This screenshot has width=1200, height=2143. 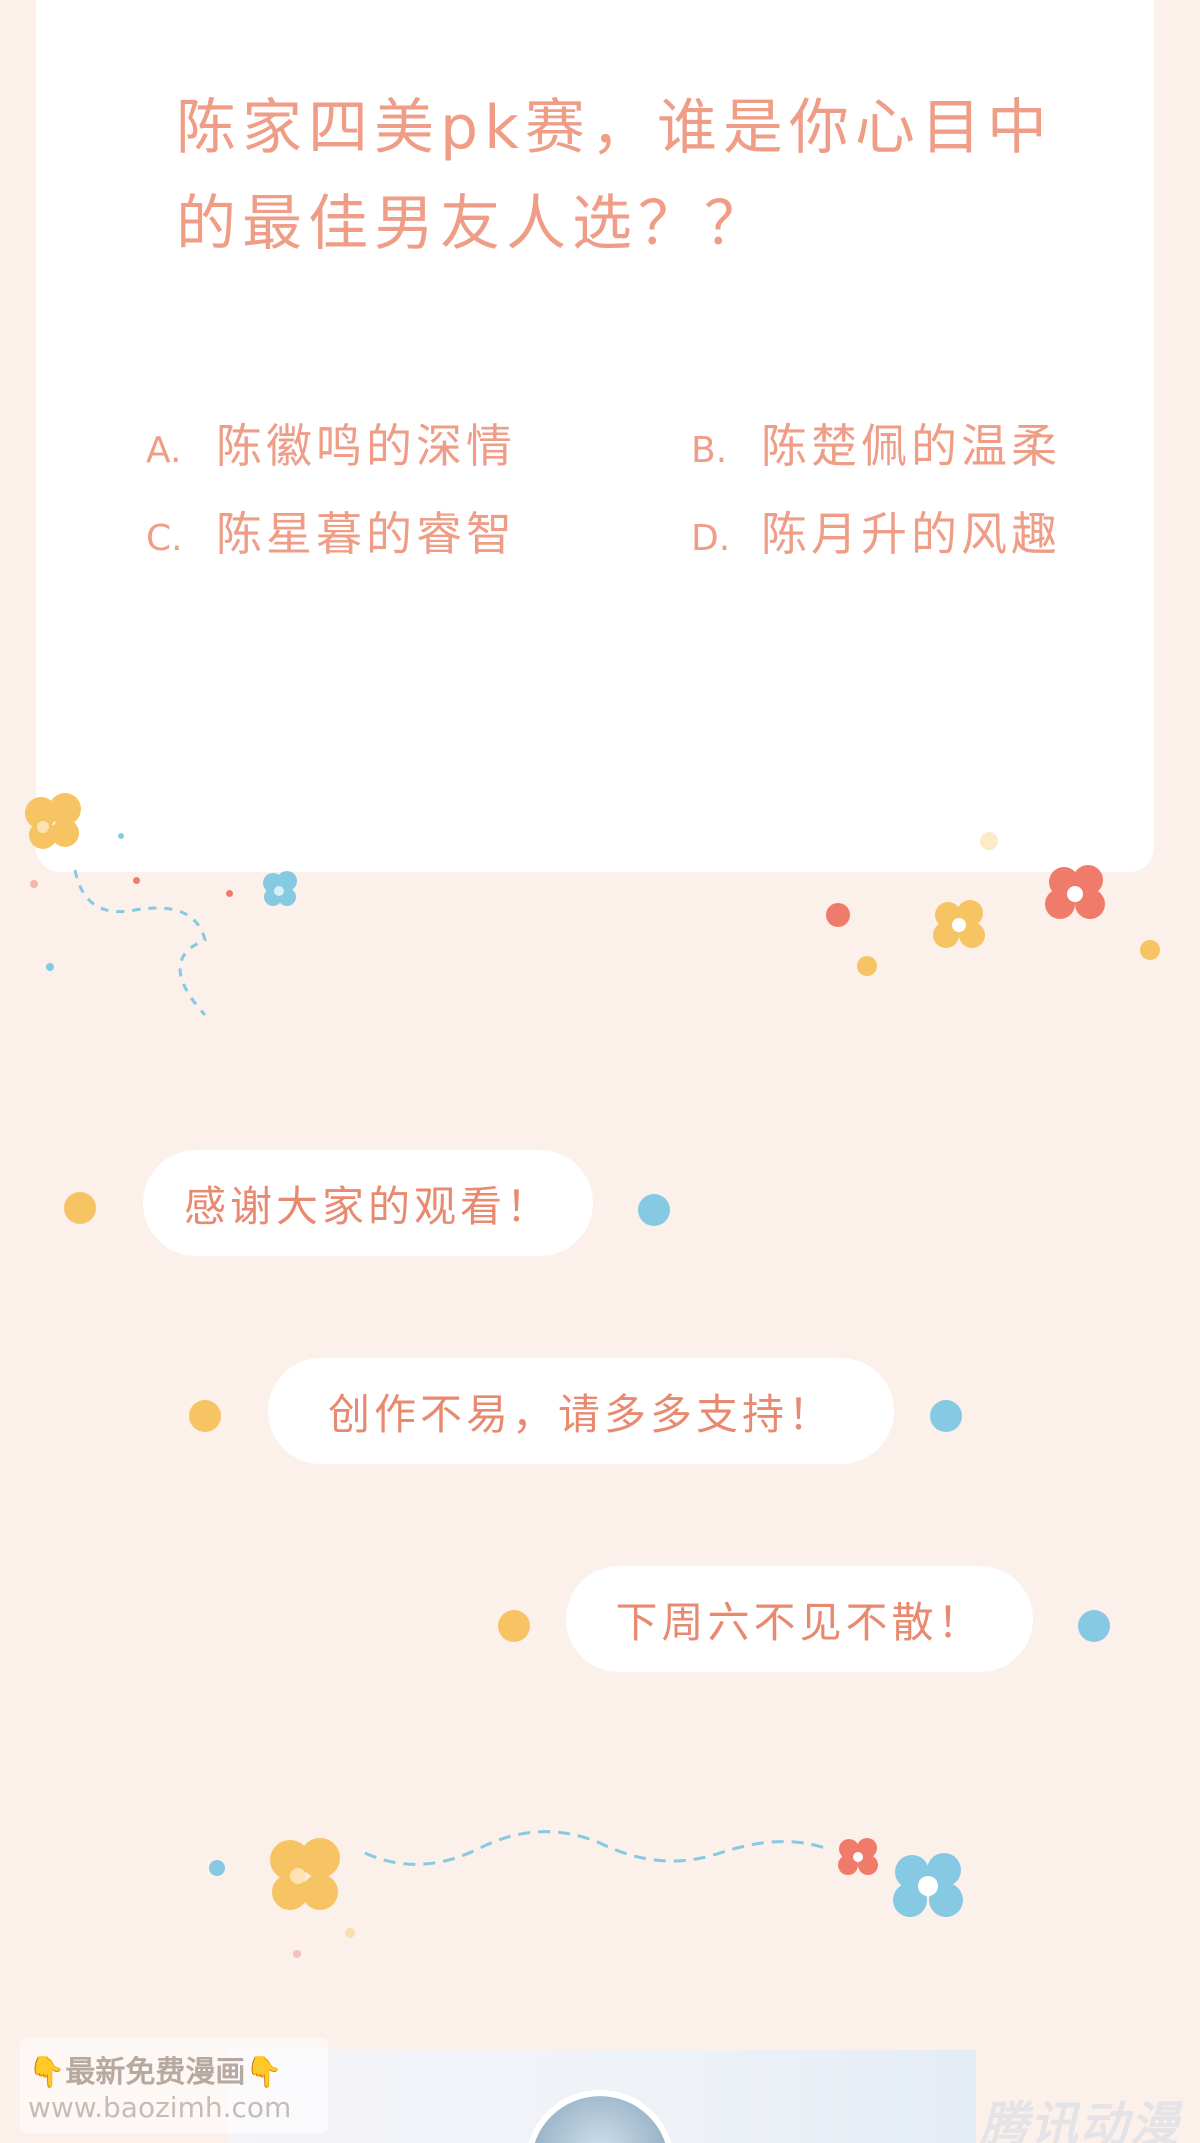 I want to click on option-text: 陈星暮的睿智, so click(x=366, y=534).